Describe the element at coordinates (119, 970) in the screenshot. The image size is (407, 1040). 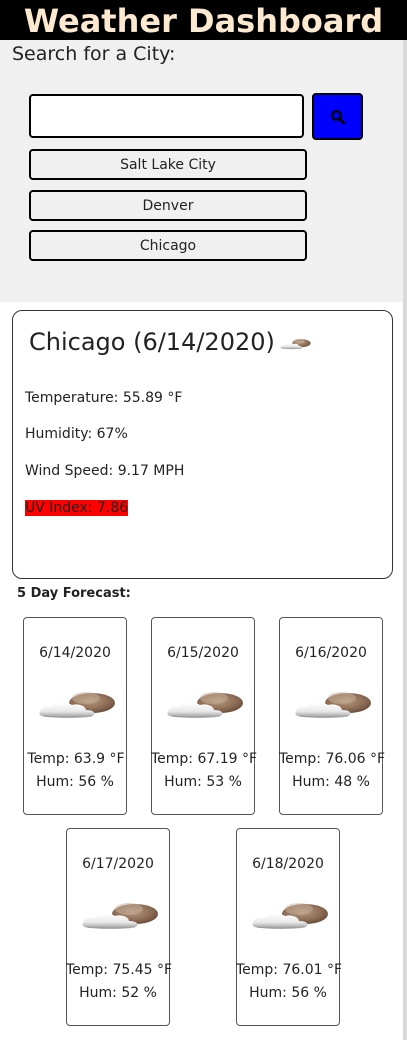
I see `forecast-temp: Temp: 75.45 °F` at that location.